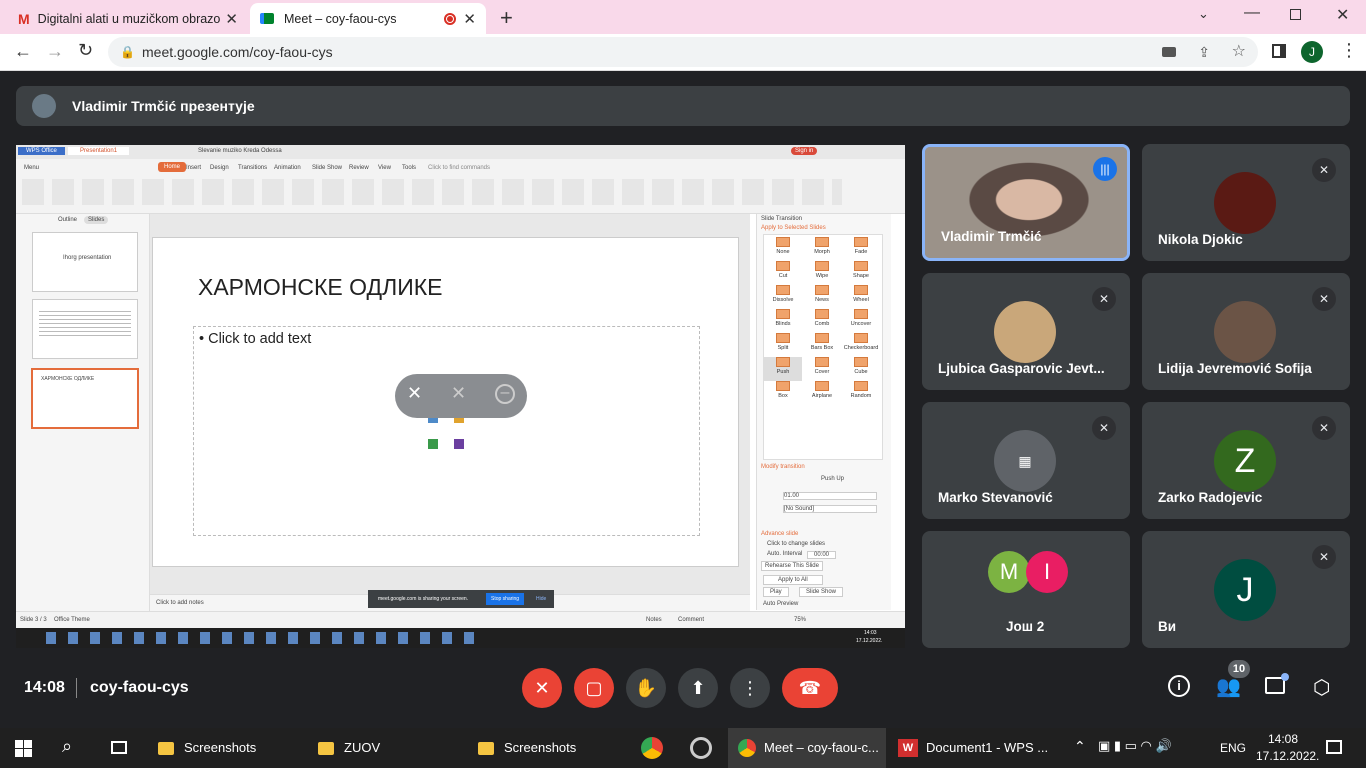 The image size is (1366, 768). What do you see at coordinates (505, 394) in the screenshot?
I see `remove-icon: –` at bounding box center [505, 394].